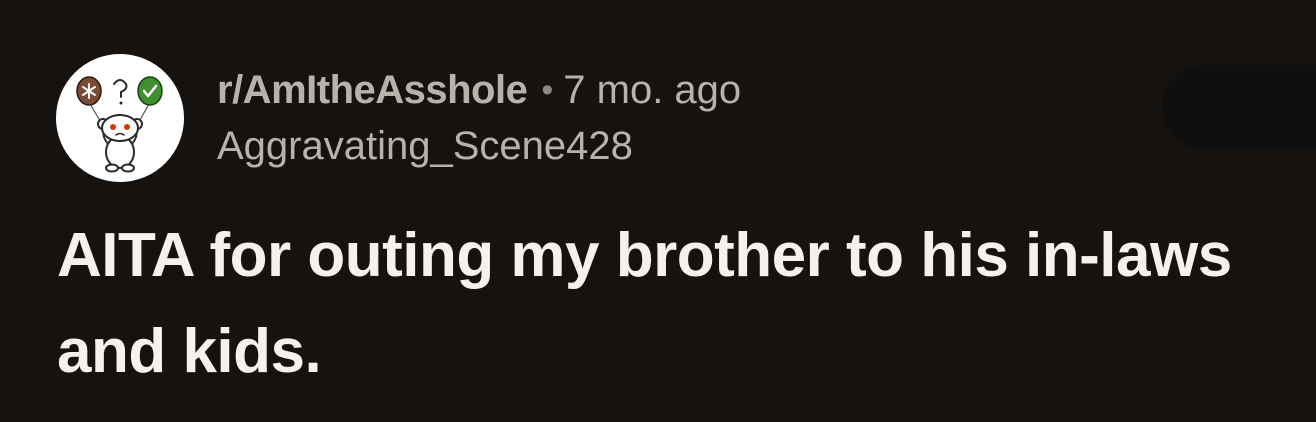 This screenshot has height=422, width=1316. What do you see at coordinates (652, 89) in the screenshot?
I see `post-timestamp: 7 mo. ago` at bounding box center [652, 89].